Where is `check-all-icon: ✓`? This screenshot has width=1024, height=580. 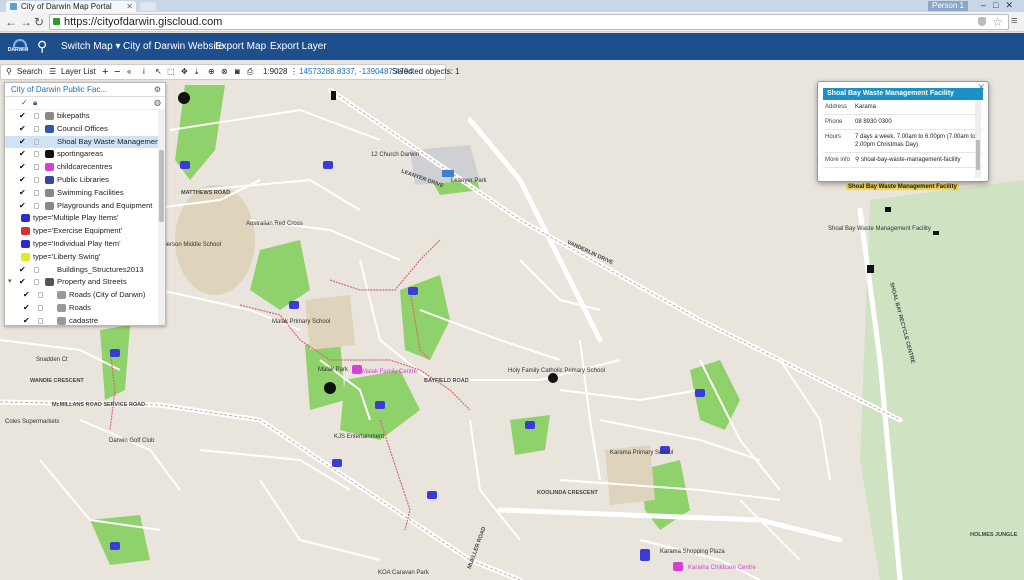
check-all-icon: ✓ is located at coordinates (24, 102).